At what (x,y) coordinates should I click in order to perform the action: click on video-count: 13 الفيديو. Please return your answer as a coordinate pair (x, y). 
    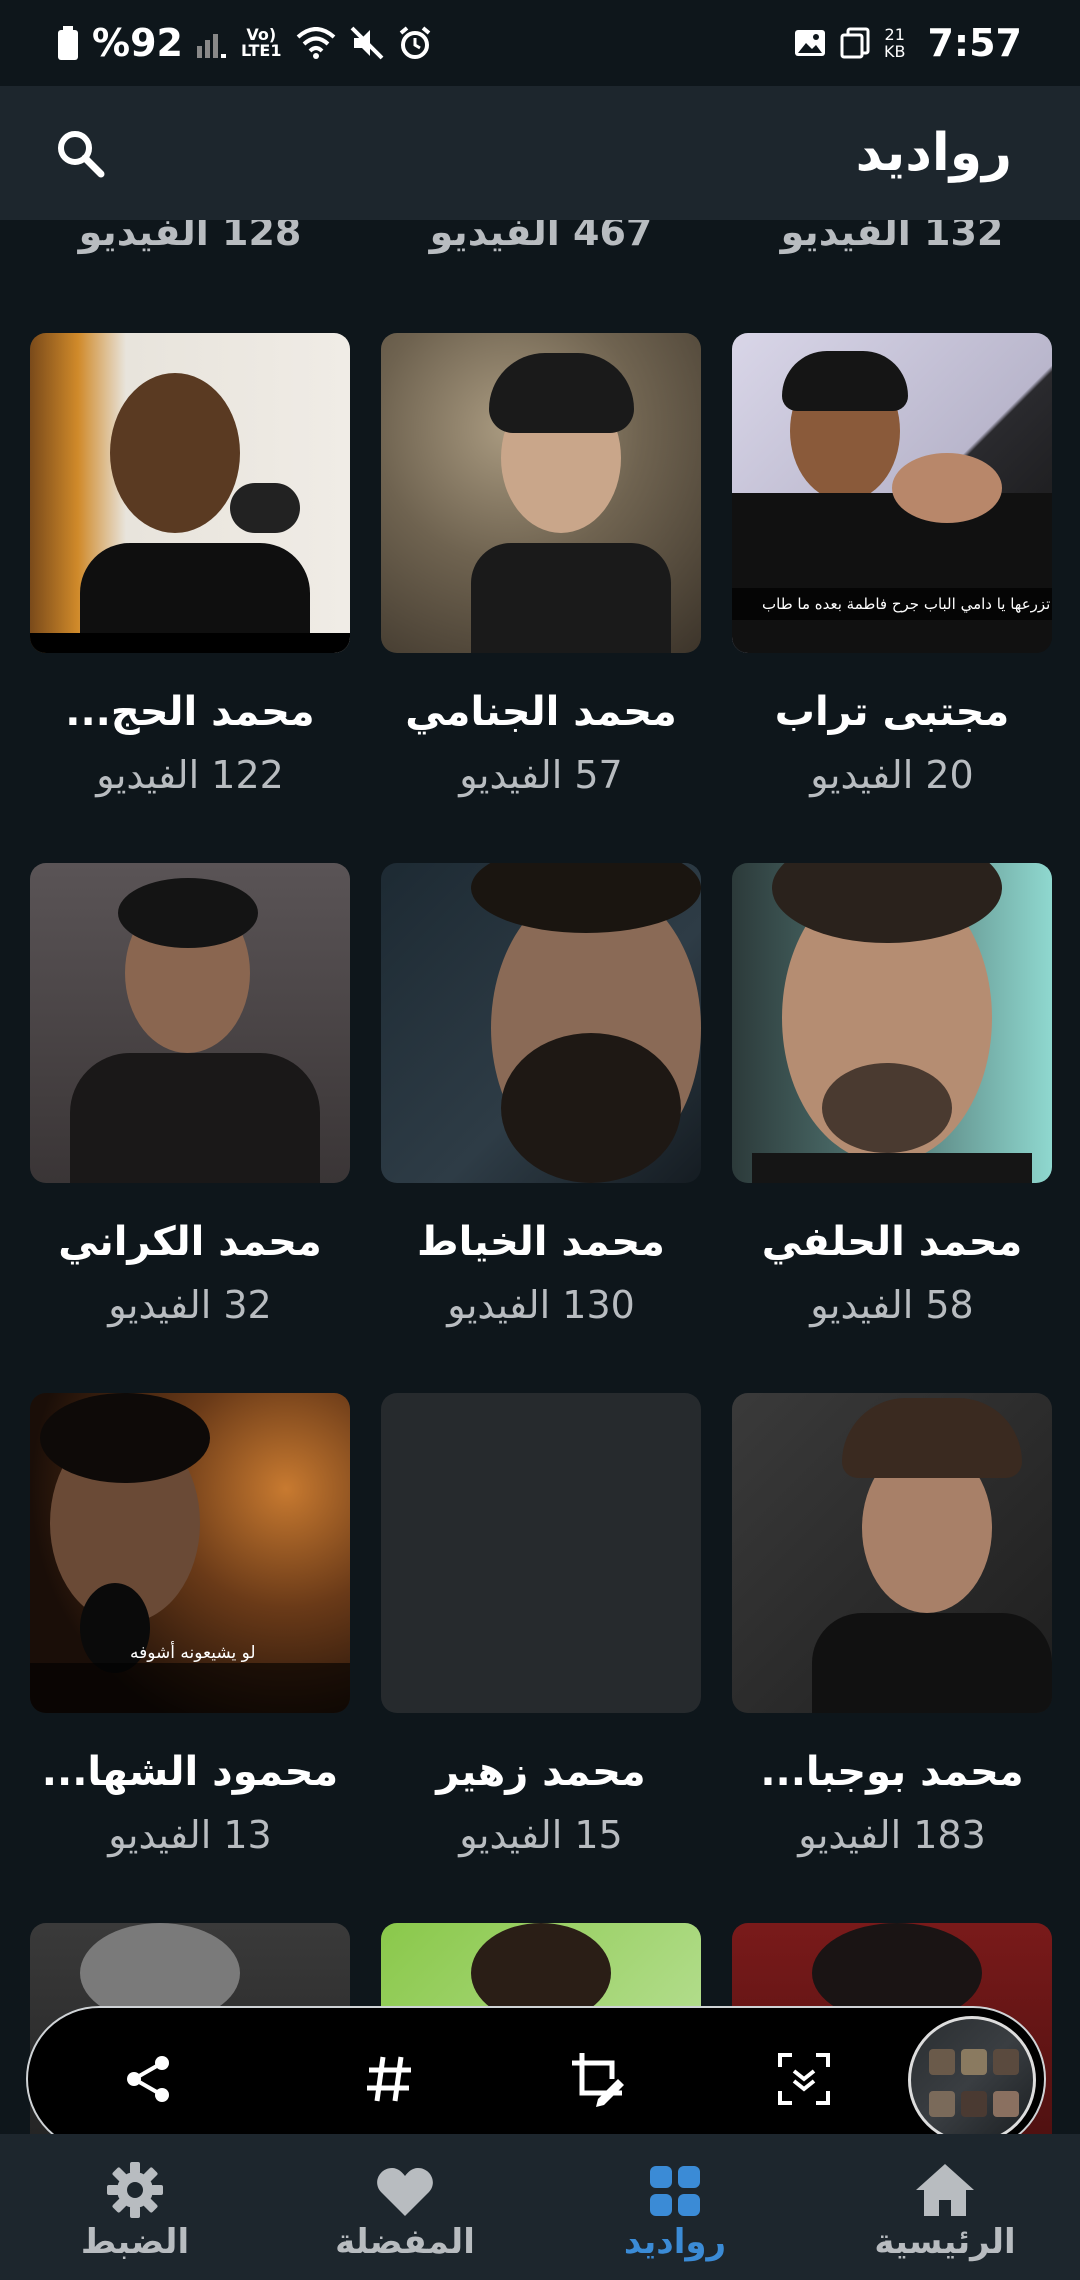
    Looking at the image, I should click on (190, 1835).